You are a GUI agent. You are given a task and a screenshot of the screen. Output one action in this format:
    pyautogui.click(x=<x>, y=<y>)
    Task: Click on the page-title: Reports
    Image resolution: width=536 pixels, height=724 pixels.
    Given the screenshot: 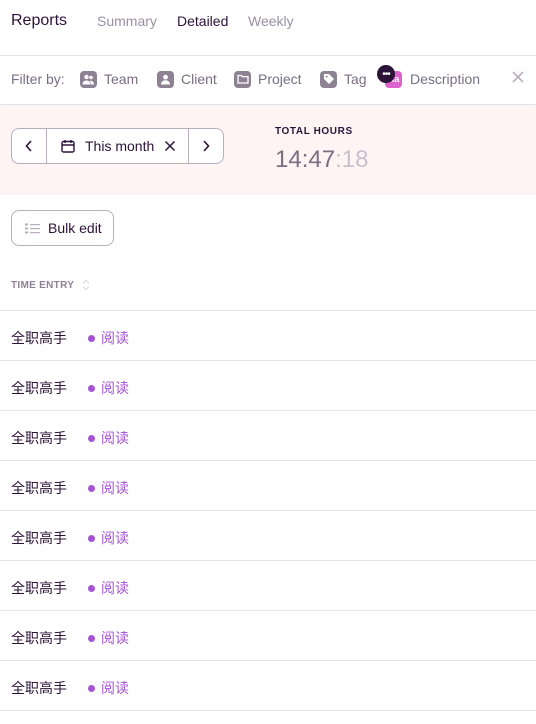 What is the action you would take?
    pyautogui.click(x=39, y=20)
    